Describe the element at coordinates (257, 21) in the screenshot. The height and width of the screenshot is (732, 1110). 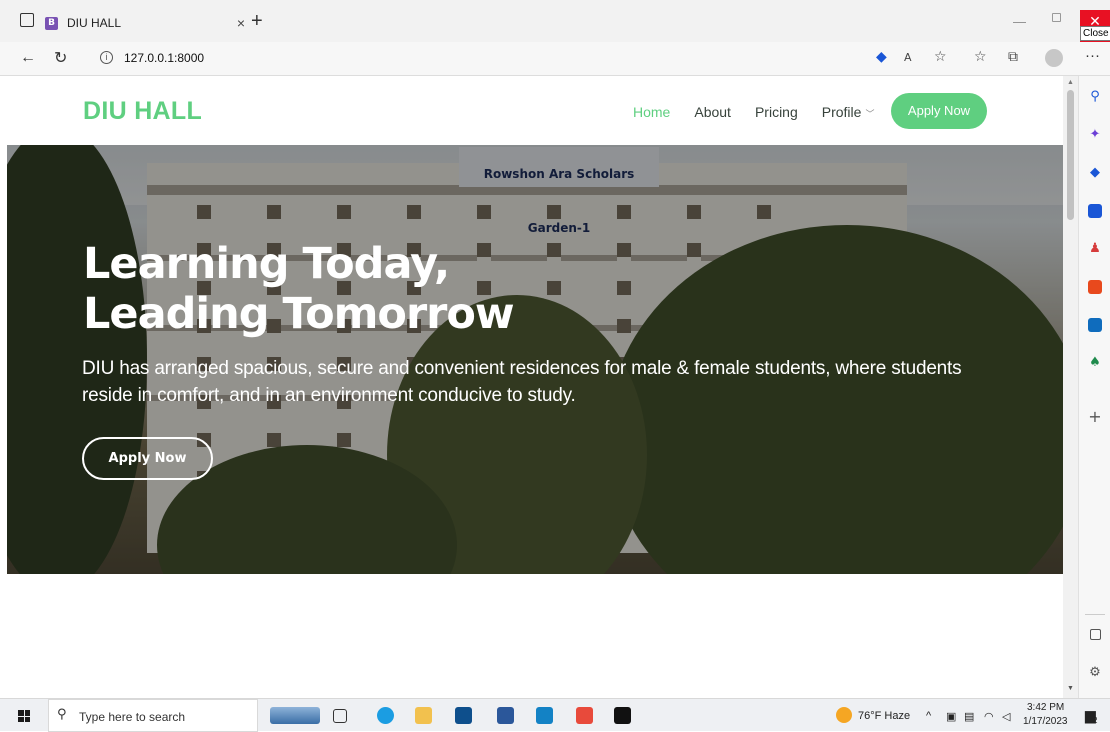
I see `new-tab-button: +` at that location.